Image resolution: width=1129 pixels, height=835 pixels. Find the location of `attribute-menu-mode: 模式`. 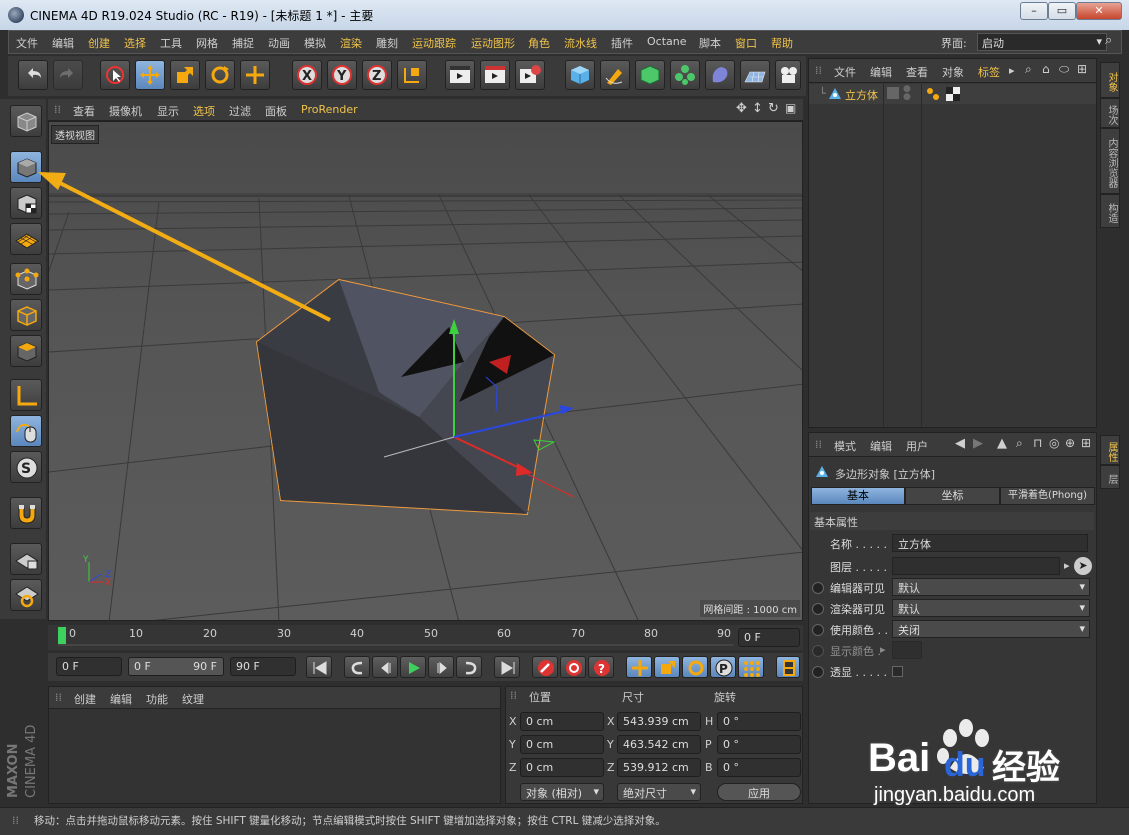

attribute-menu-mode: 模式 is located at coordinates (845, 446).